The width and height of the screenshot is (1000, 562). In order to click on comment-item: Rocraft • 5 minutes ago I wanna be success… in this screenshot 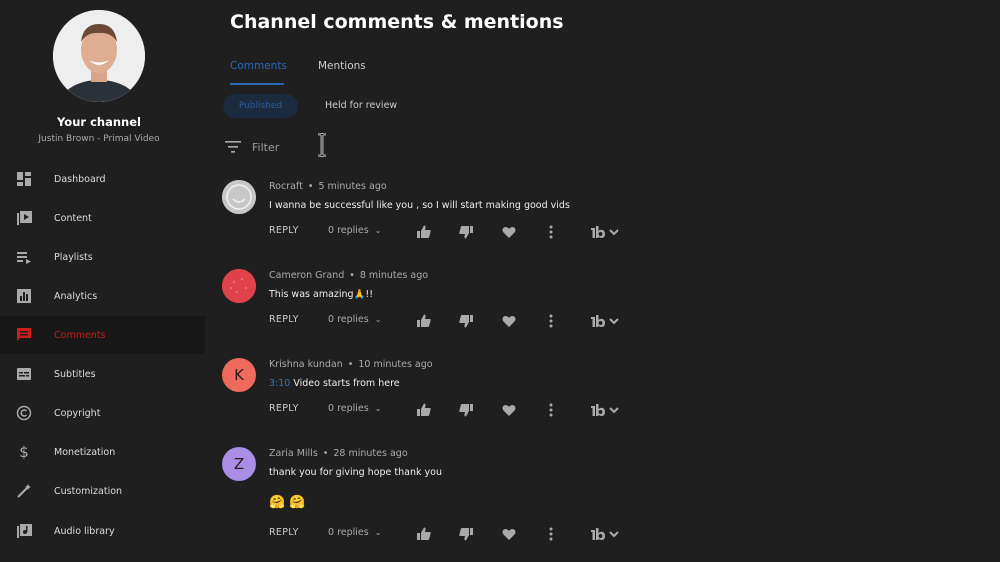, I will do `click(432, 222)`.